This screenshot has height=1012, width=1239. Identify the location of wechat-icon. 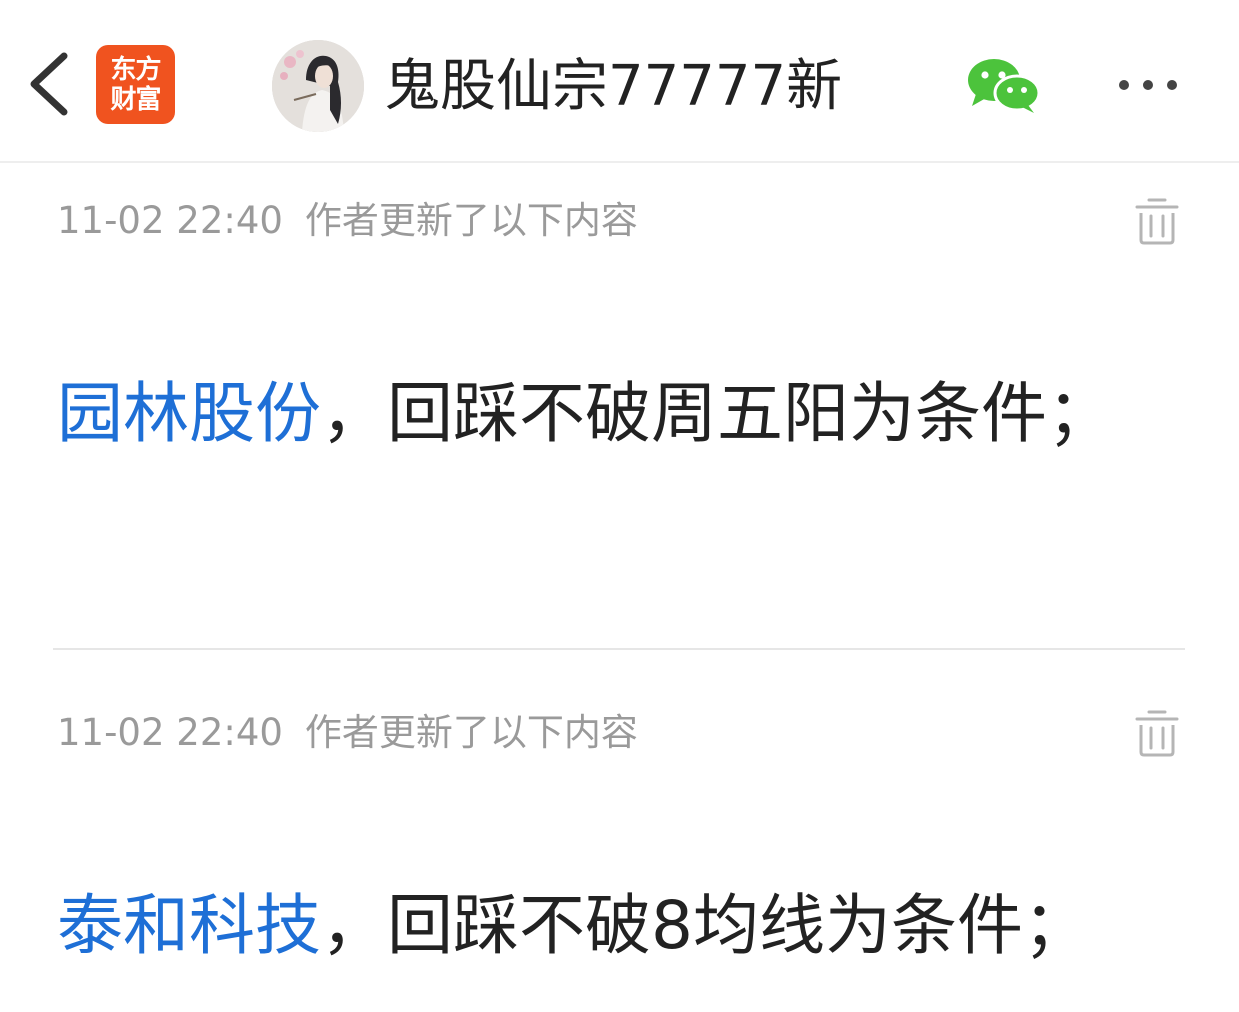
(1004, 86).